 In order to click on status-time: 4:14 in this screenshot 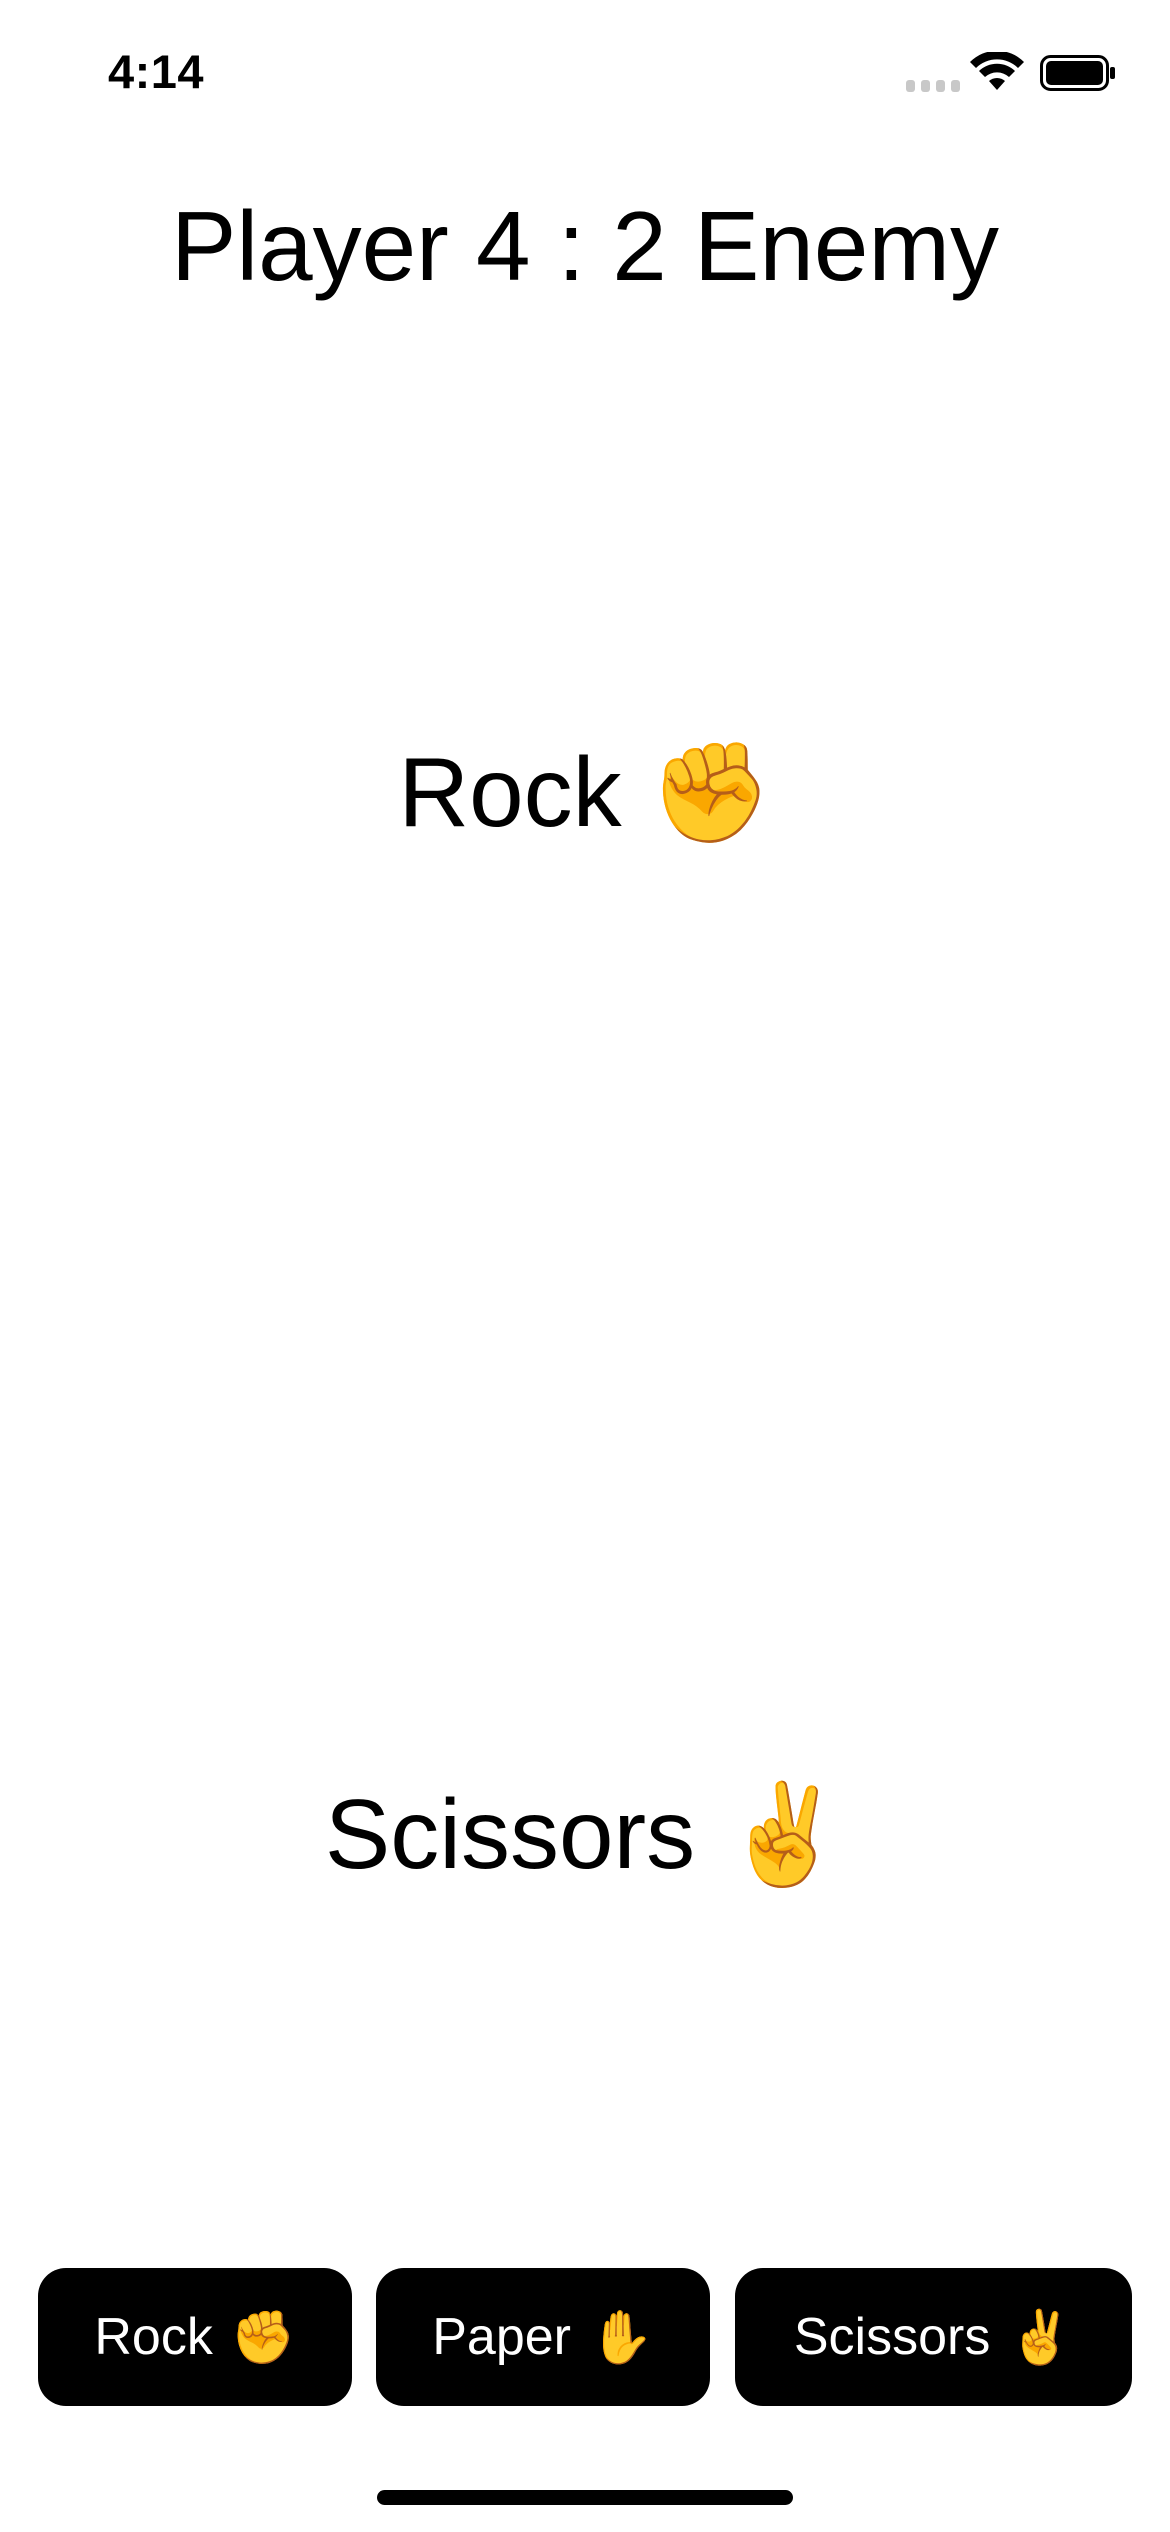, I will do `click(156, 71)`.